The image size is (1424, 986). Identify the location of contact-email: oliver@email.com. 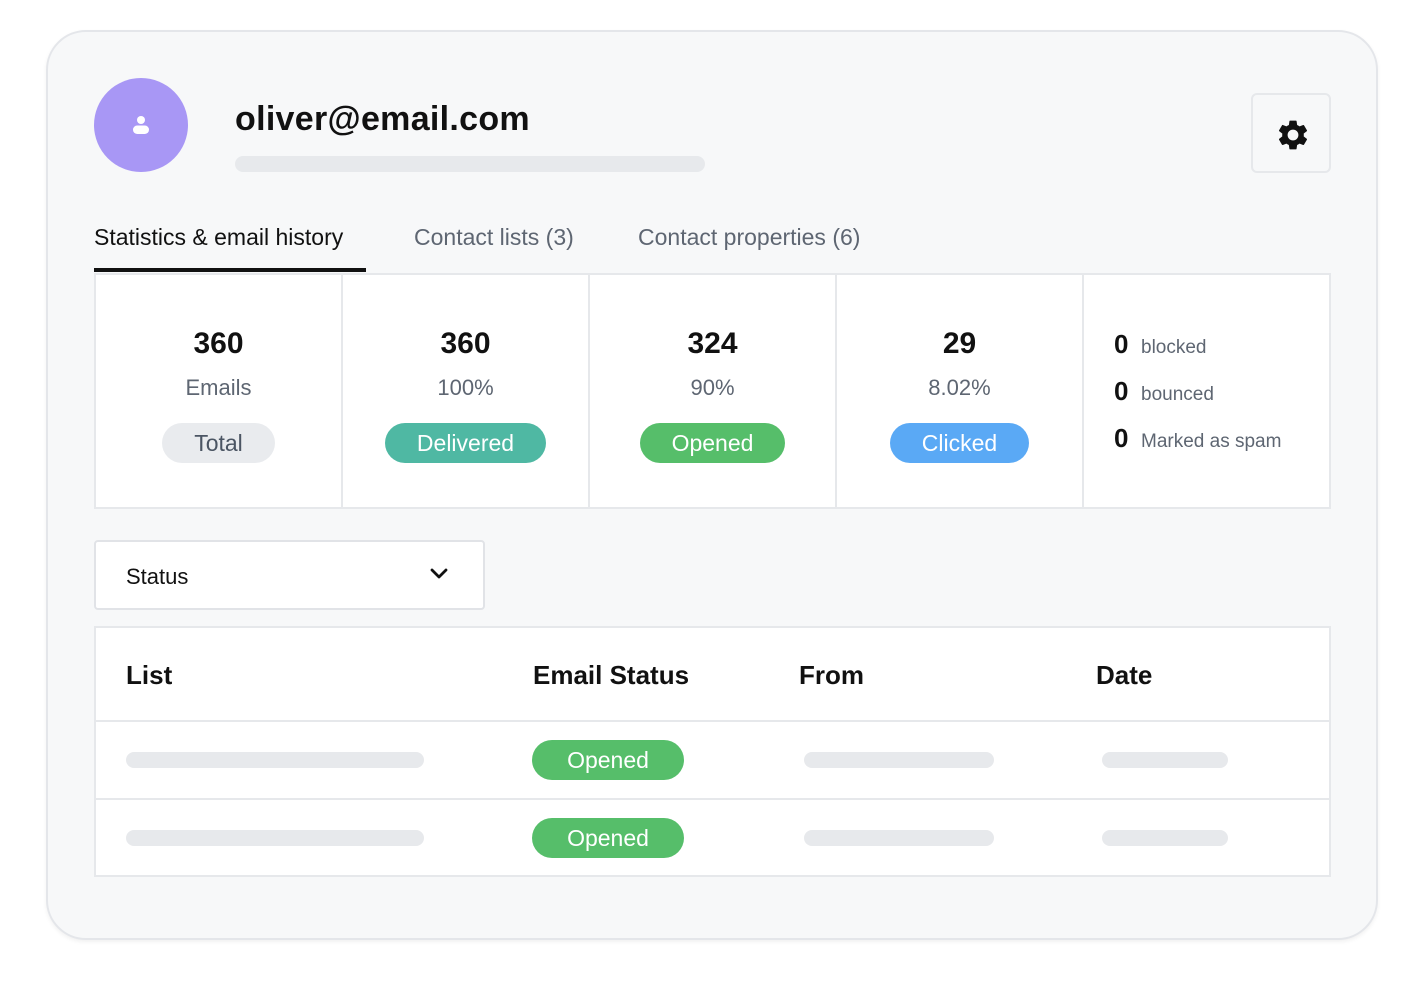
(382, 119).